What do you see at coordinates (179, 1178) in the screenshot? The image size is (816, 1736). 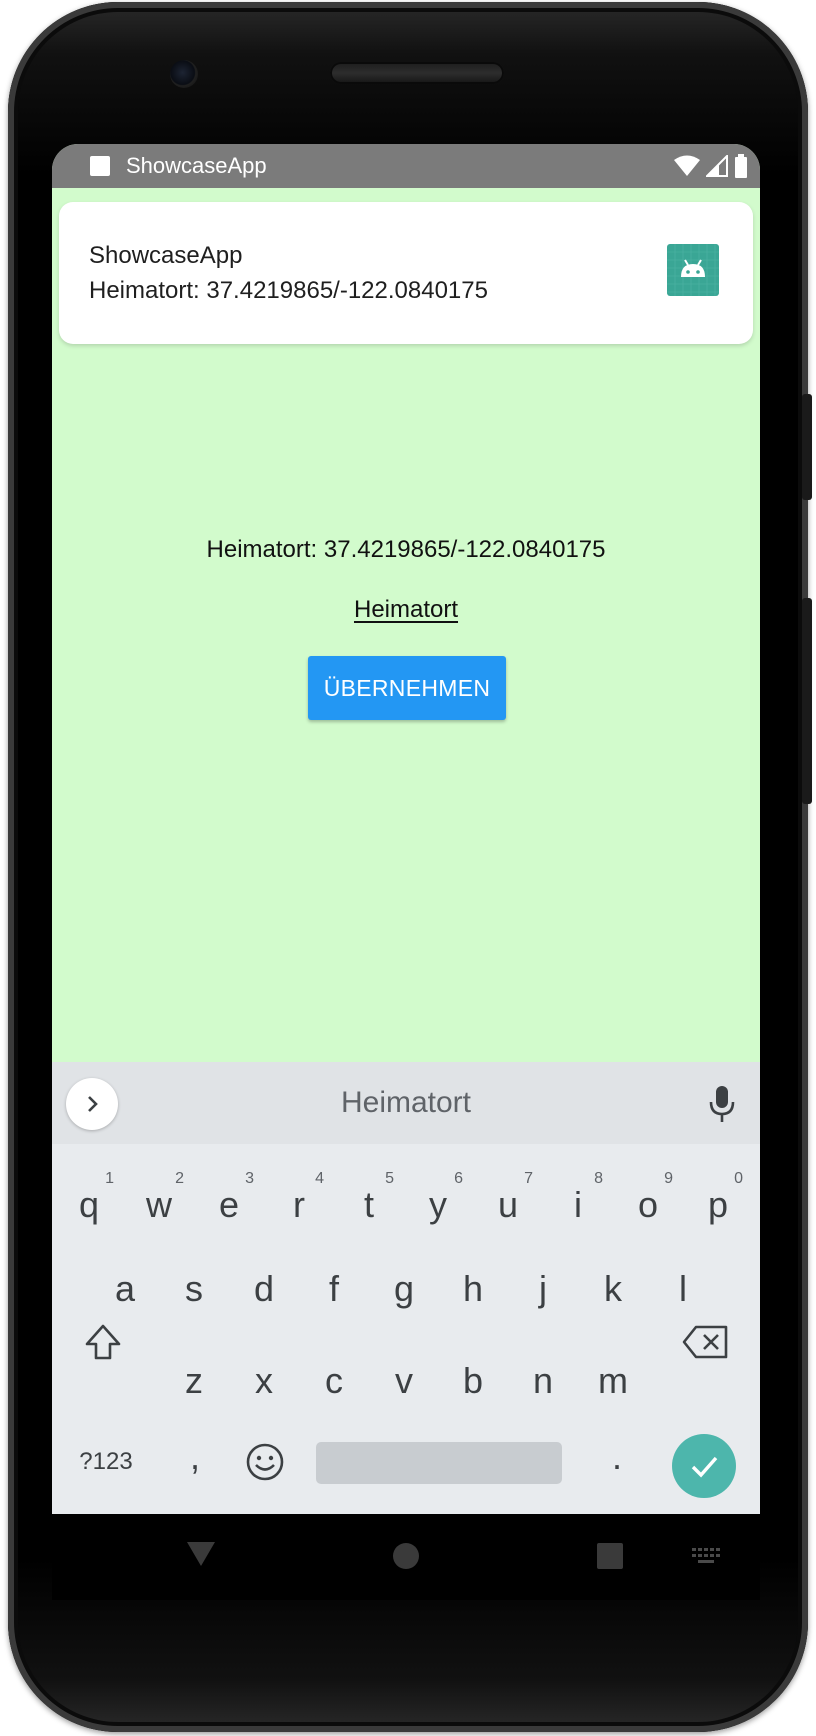 I see `key-hint: 2` at bounding box center [179, 1178].